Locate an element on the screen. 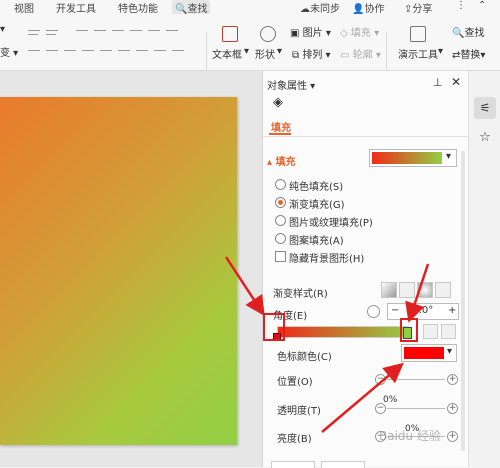 This screenshot has height=468, width=500. brightness-increment: + is located at coordinates (452, 436).